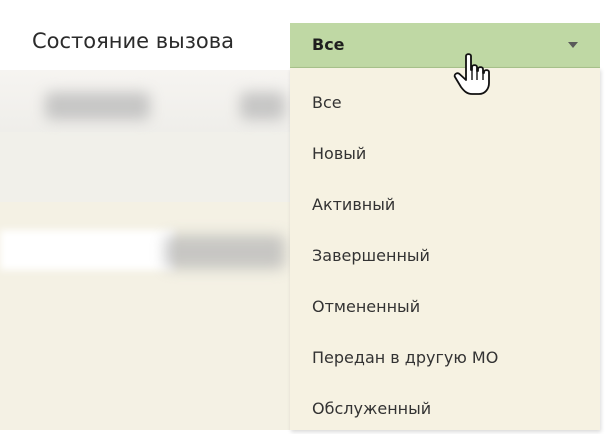 This screenshot has height=434, width=606. I want to click on option-transferred: Передан в другую МО, so click(405, 357).